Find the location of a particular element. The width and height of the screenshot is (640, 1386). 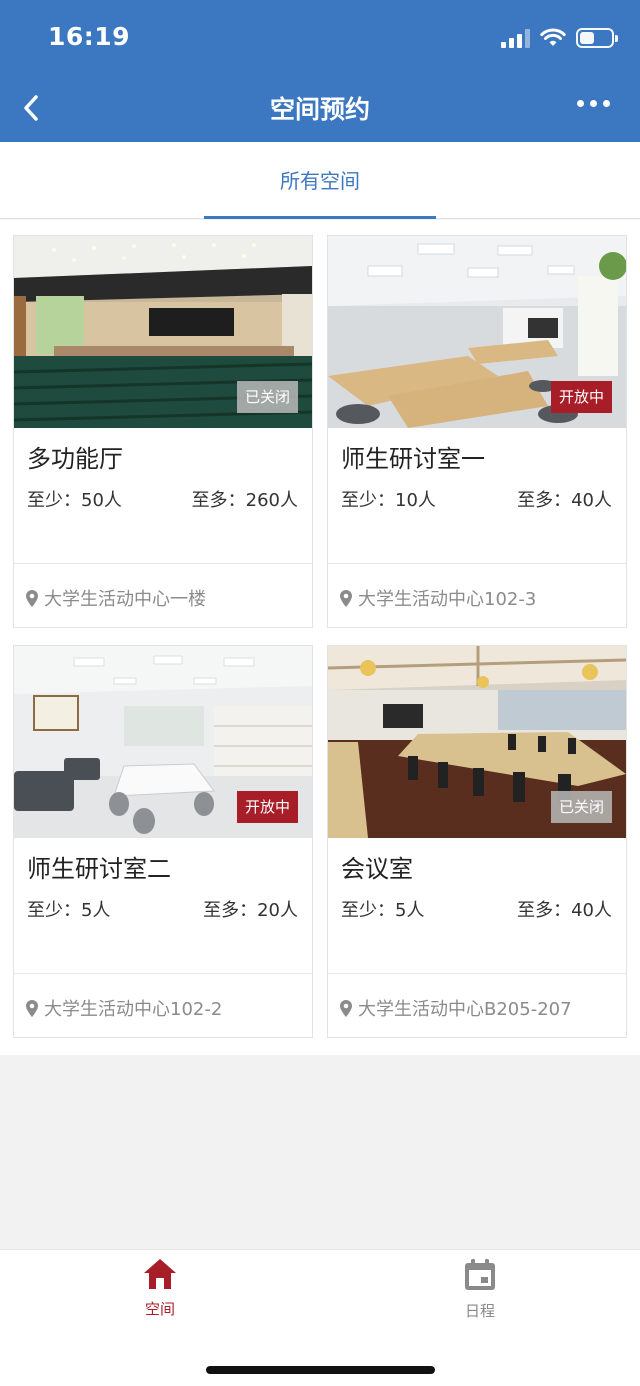

space-name: 多功能厅 is located at coordinates (75, 459).